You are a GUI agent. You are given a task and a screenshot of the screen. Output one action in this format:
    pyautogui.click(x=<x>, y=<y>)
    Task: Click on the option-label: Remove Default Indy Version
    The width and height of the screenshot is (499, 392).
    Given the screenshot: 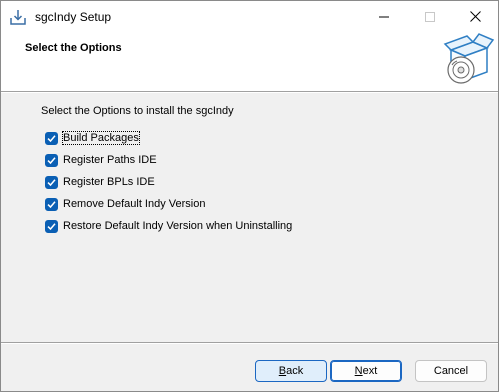 What is the action you would take?
    pyautogui.click(x=134, y=204)
    